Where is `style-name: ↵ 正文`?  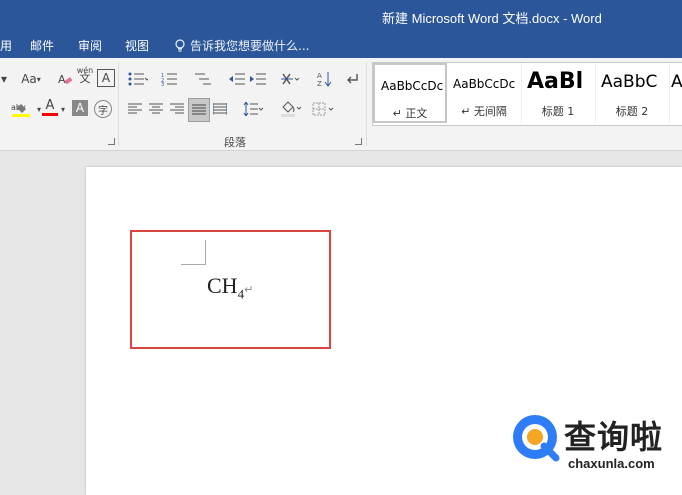 style-name: ↵ 正文 is located at coordinates (410, 113).